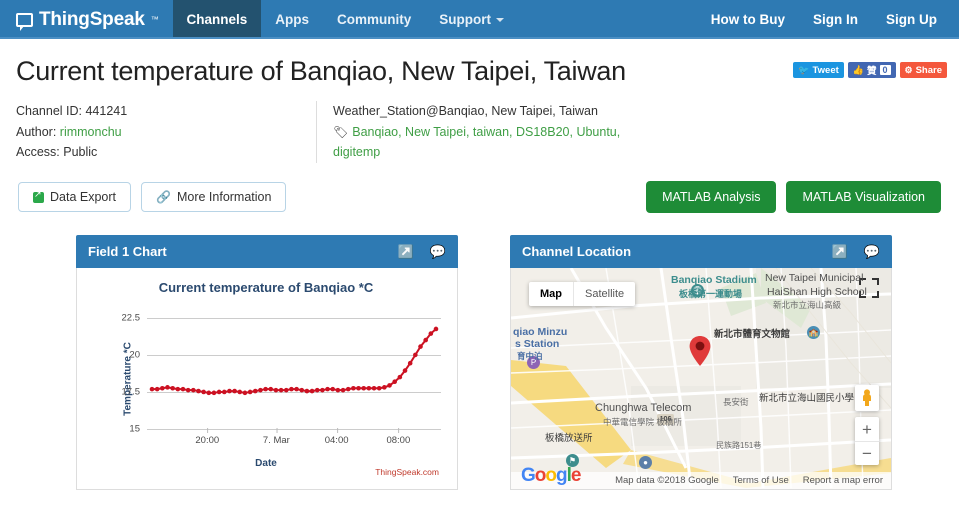 The width and height of the screenshot is (959, 521). What do you see at coordinates (843, 480) in the screenshot?
I see `report-map-error-link: Report a map error` at bounding box center [843, 480].